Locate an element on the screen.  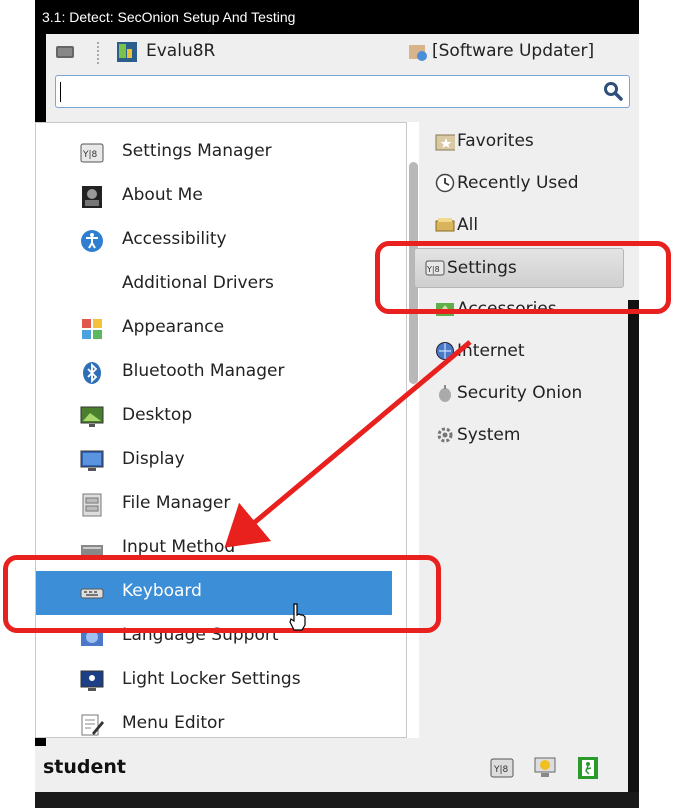
app-item-display: Display is located at coordinates (214, 461).